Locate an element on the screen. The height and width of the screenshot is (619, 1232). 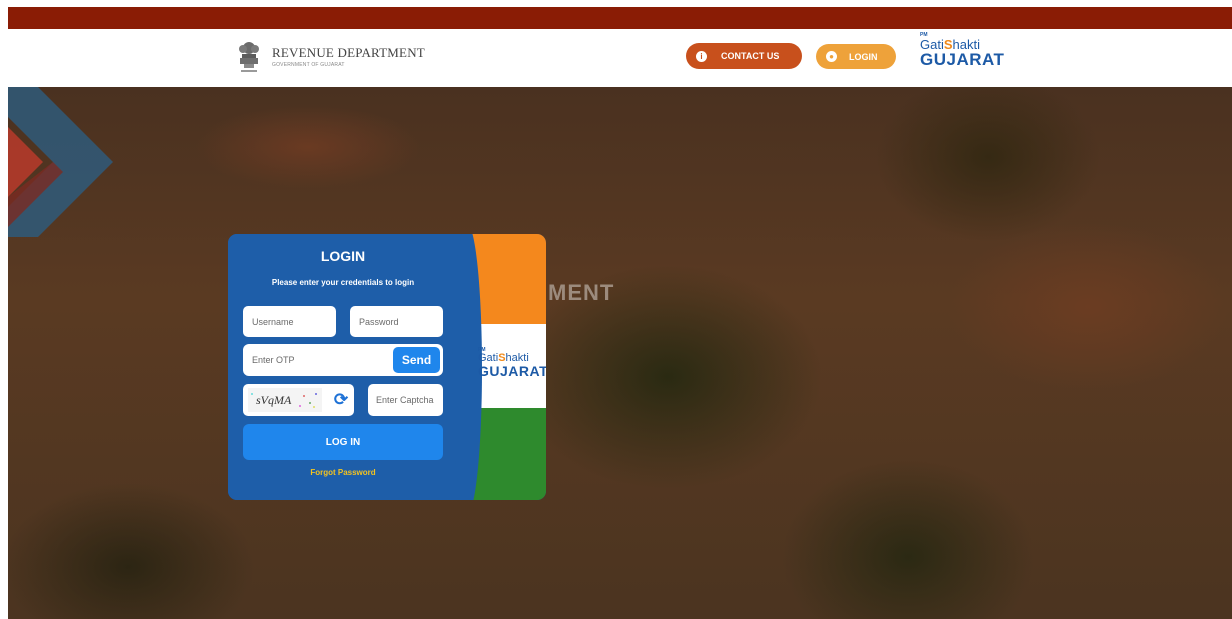
contact-us-label: CONTACT US is located at coordinates (750, 56).